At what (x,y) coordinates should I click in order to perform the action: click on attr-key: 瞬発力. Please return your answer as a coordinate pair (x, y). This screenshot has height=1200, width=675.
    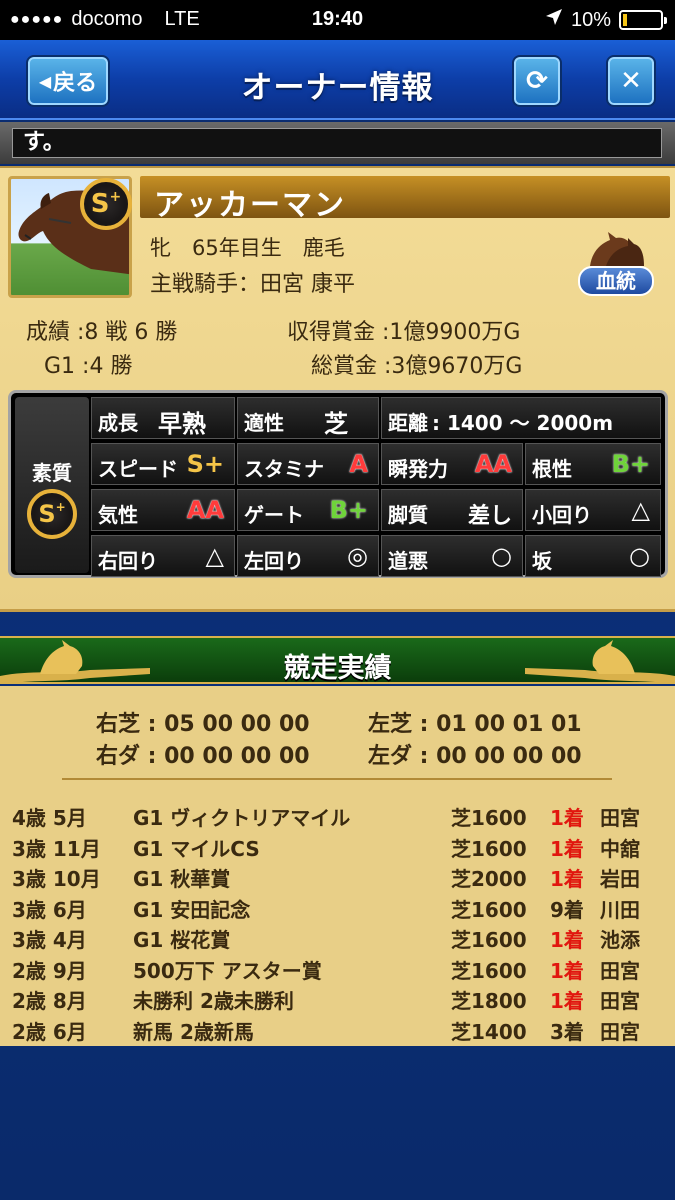
    Looking at the image, I should click on (418, 469).